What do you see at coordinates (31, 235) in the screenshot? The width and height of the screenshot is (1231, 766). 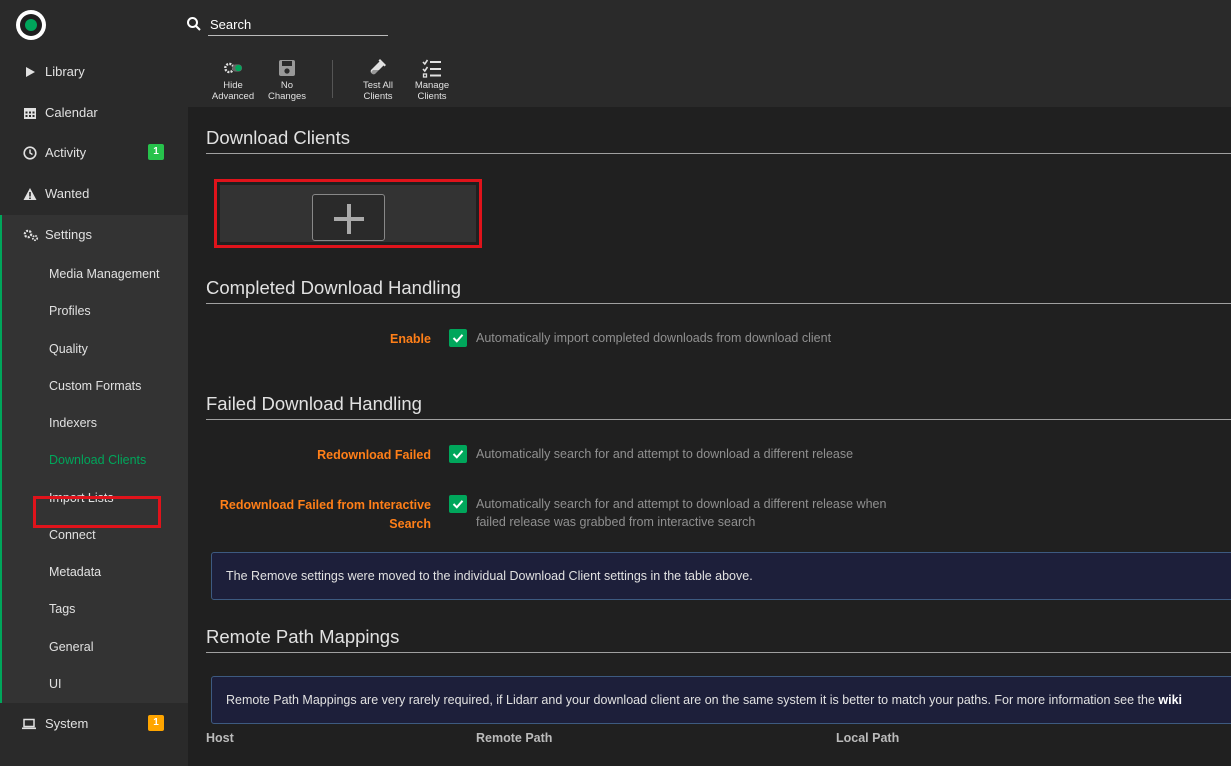 I see `gears-icon` at bounding box center [31, 235].